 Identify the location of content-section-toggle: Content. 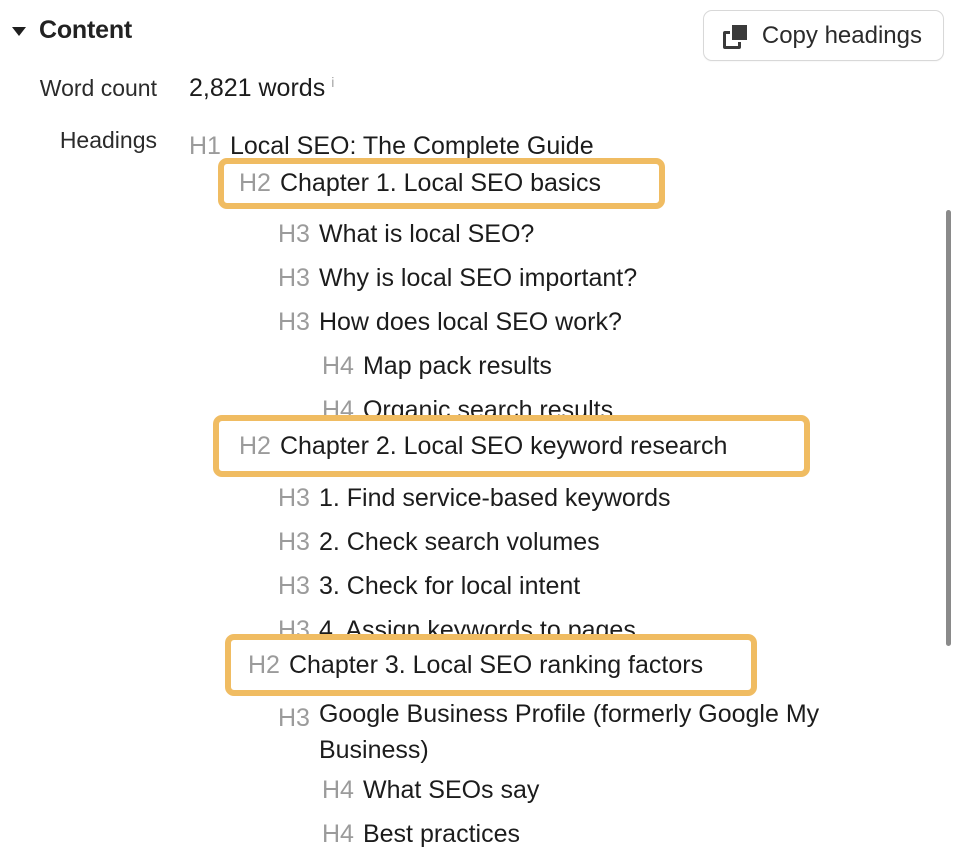
(72, 30).